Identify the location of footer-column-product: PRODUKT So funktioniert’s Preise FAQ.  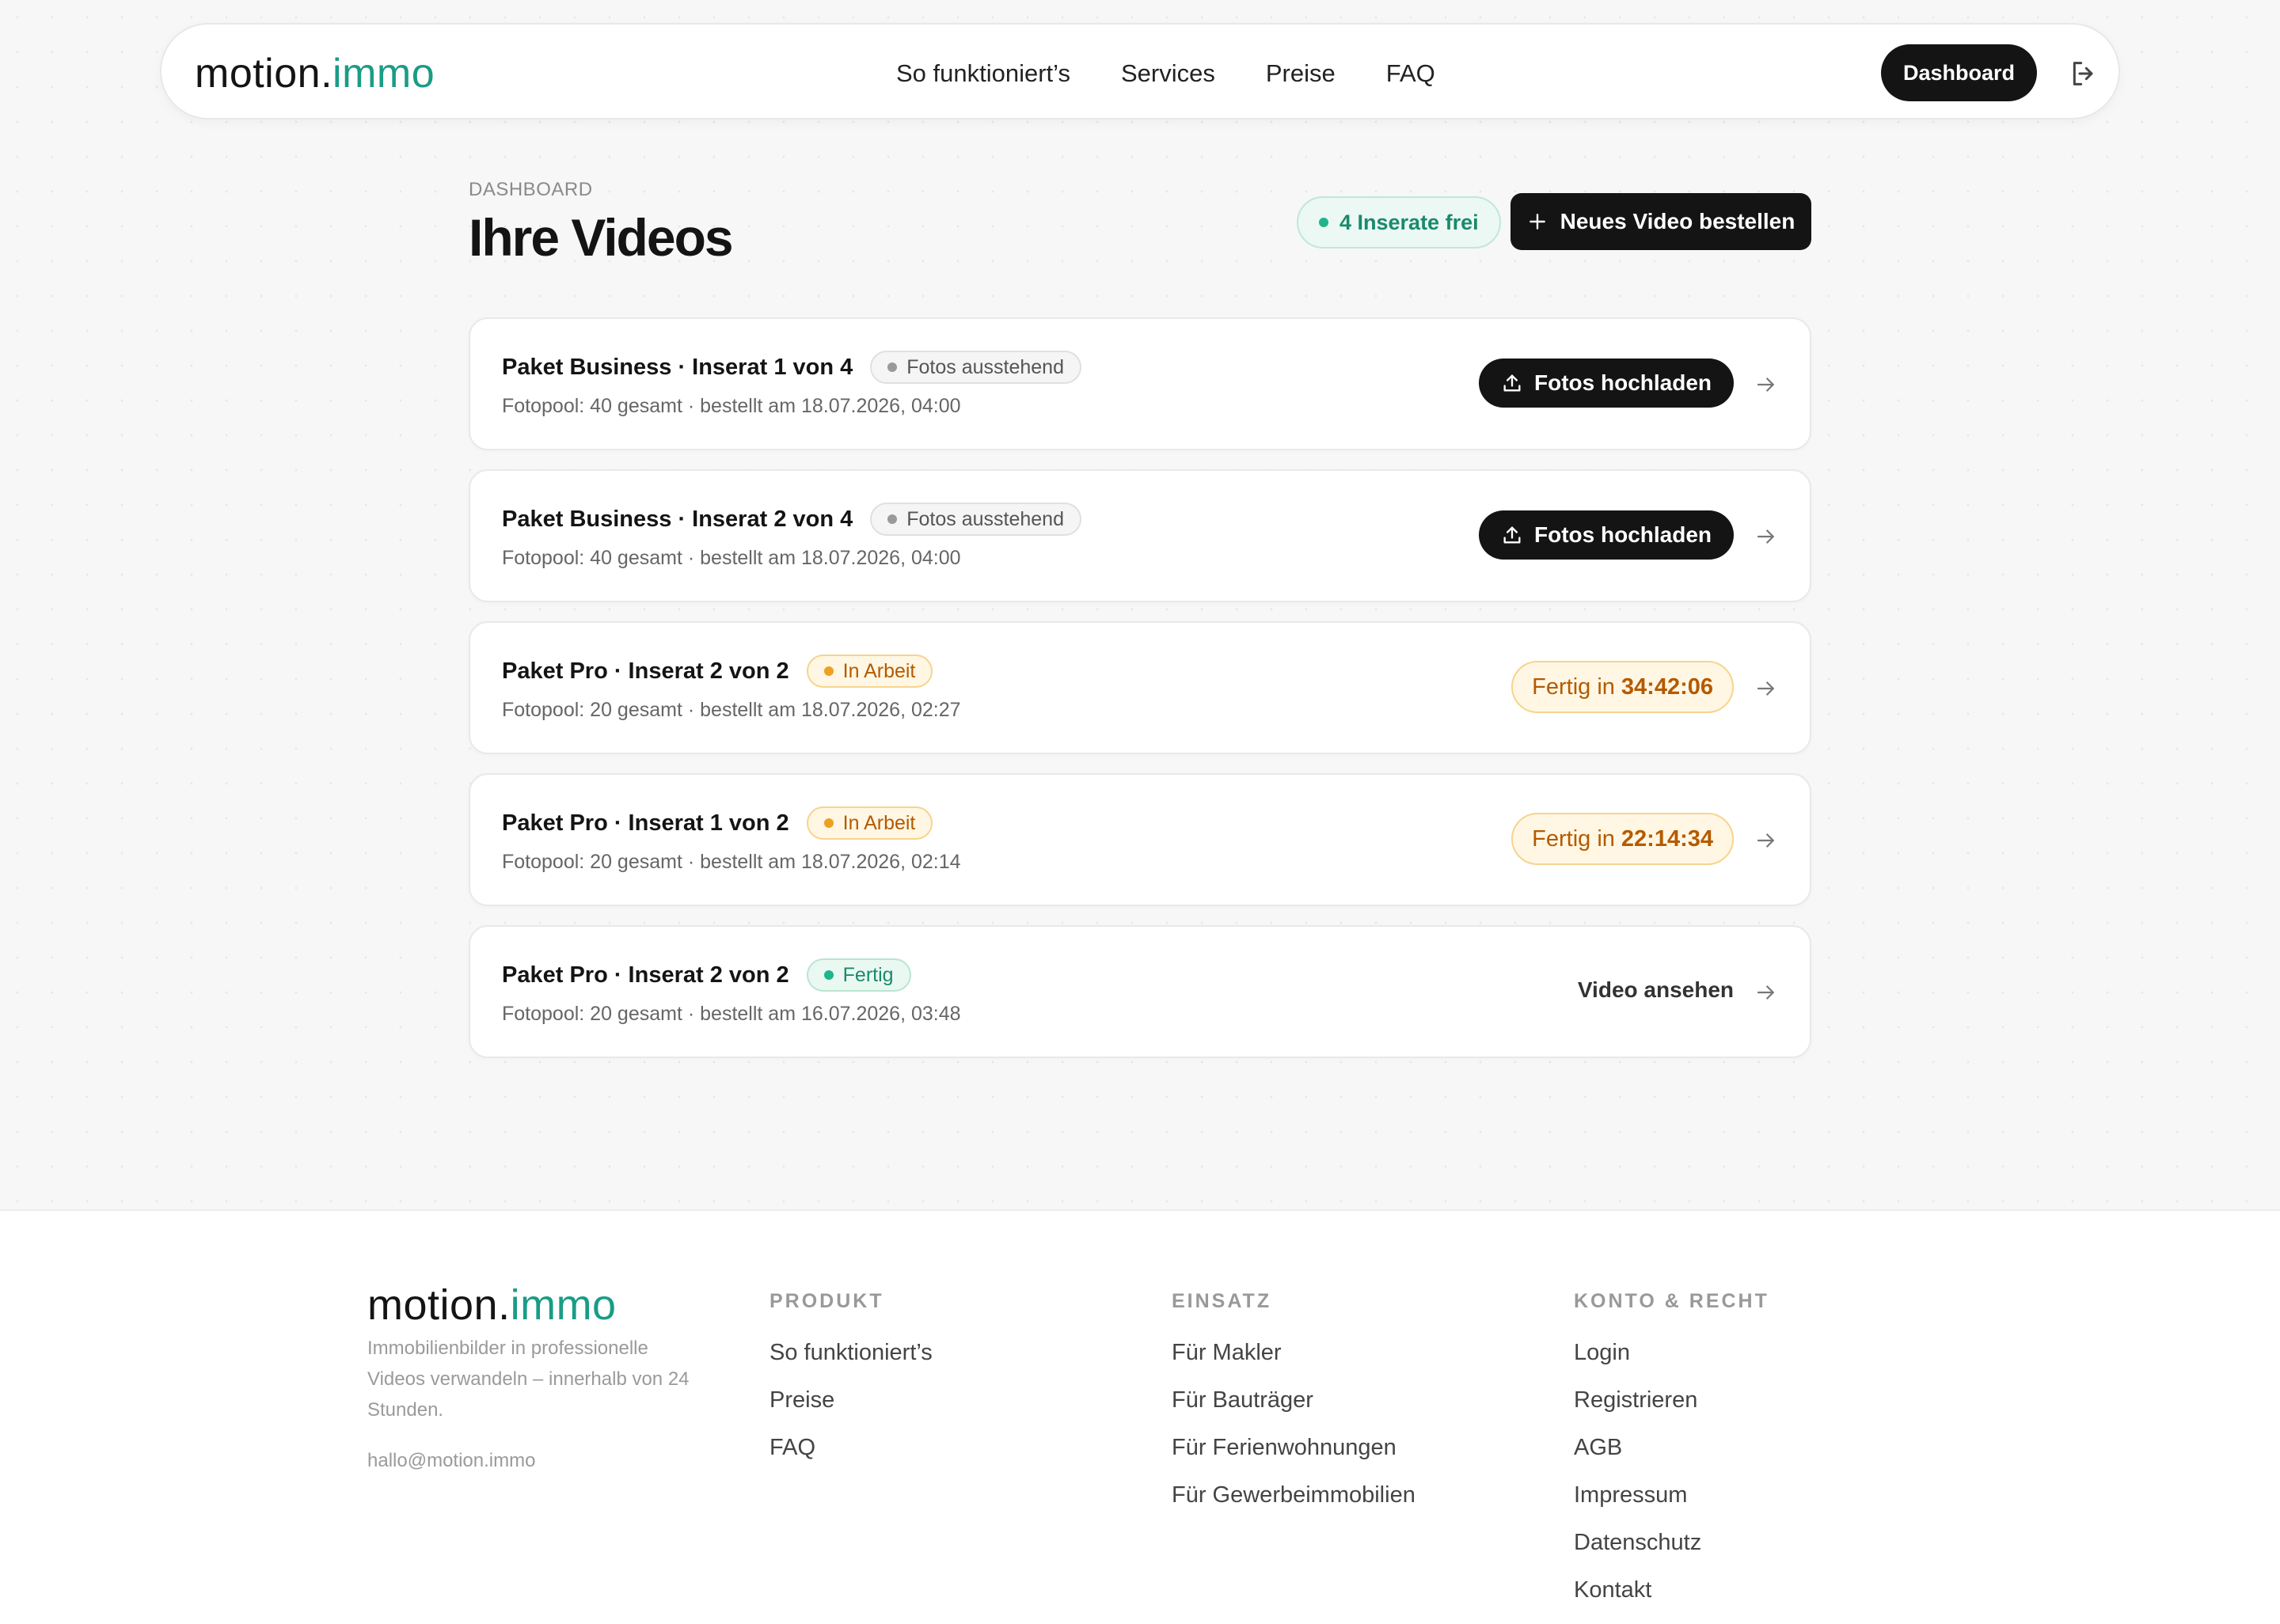
(851, 1386).